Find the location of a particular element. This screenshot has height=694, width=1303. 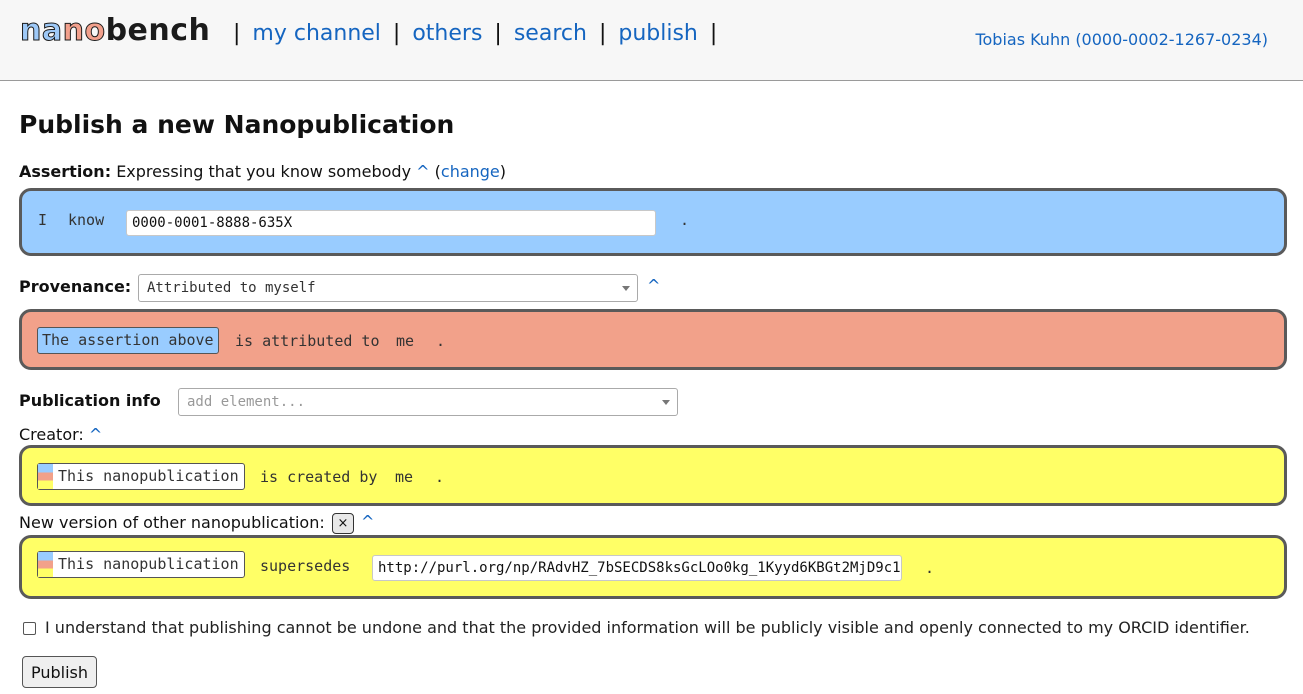

creator-predicate: is created by is located at coordinates (319, 477).